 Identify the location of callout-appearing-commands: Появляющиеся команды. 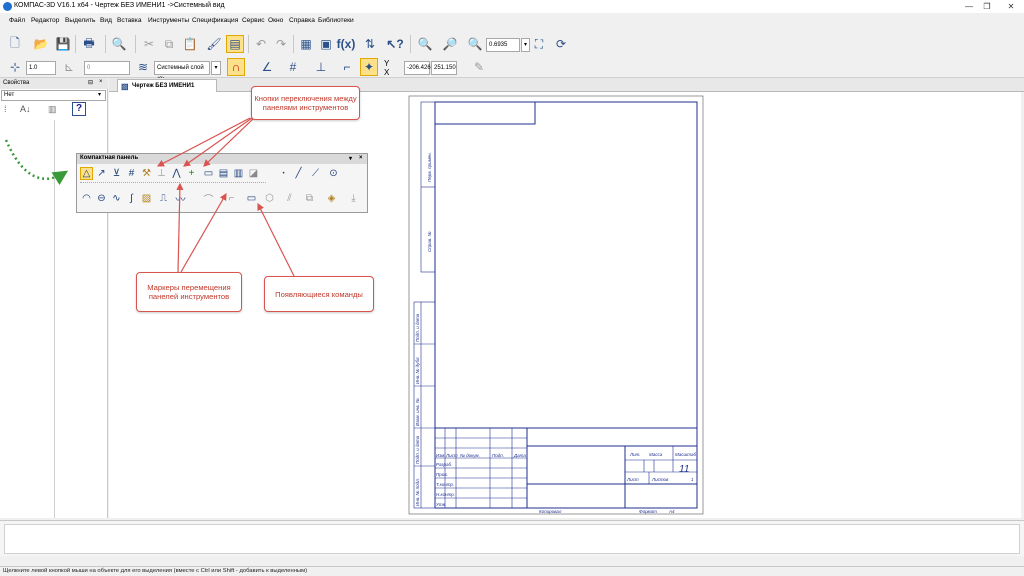
(319, 294).